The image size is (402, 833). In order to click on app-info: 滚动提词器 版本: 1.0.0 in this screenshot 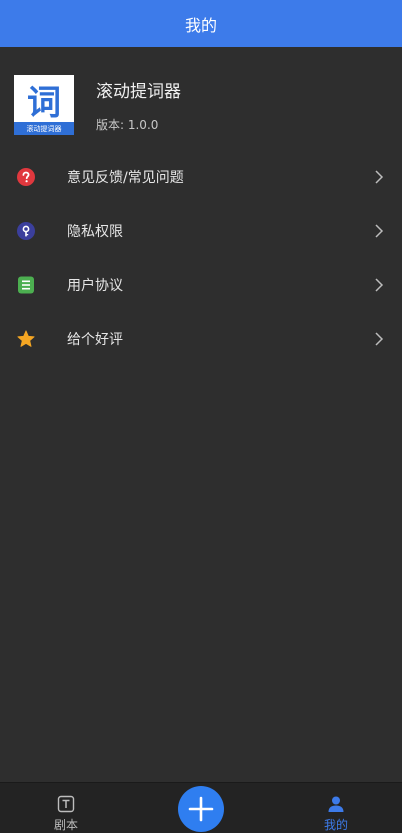, I will do `click(138, 105)`.